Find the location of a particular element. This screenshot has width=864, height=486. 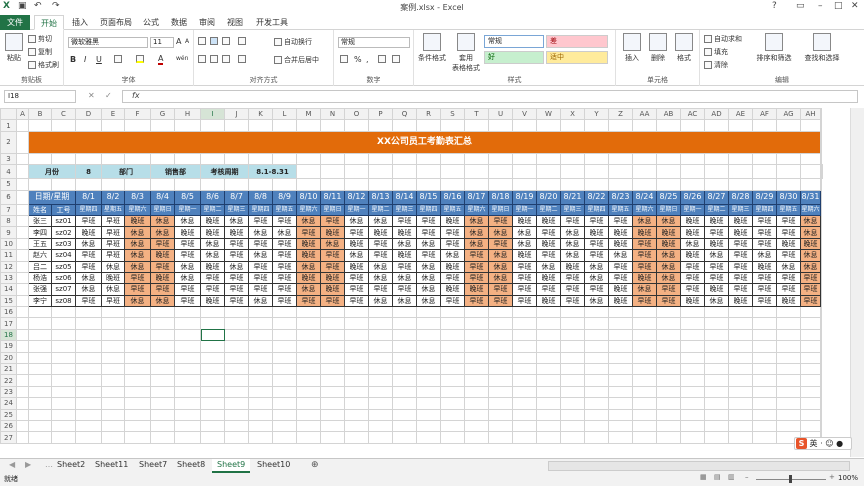

column-header: X is located at coordinates (572, 114).